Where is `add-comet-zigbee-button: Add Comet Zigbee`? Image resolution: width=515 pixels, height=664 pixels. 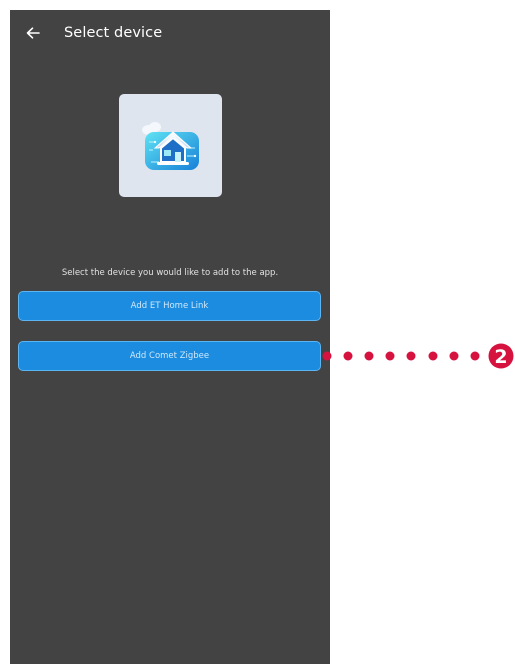
add-comet-zigbee-button: Add Comet Zigbee is located at coordinates (169, 356).